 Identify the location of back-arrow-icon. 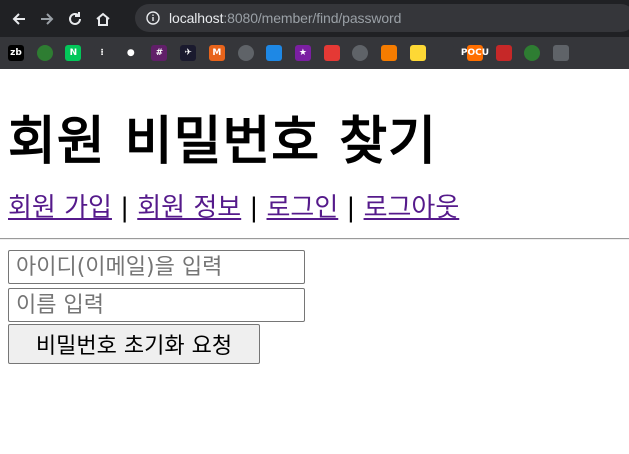
(18, 18).